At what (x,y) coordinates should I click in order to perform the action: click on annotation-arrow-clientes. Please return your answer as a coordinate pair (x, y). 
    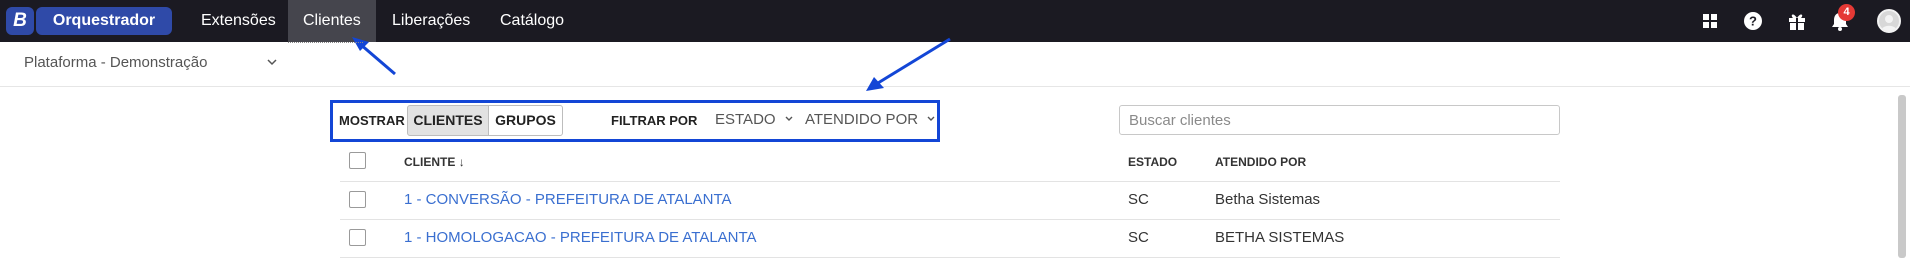
    Looking at the image, I should click on (377, 59).